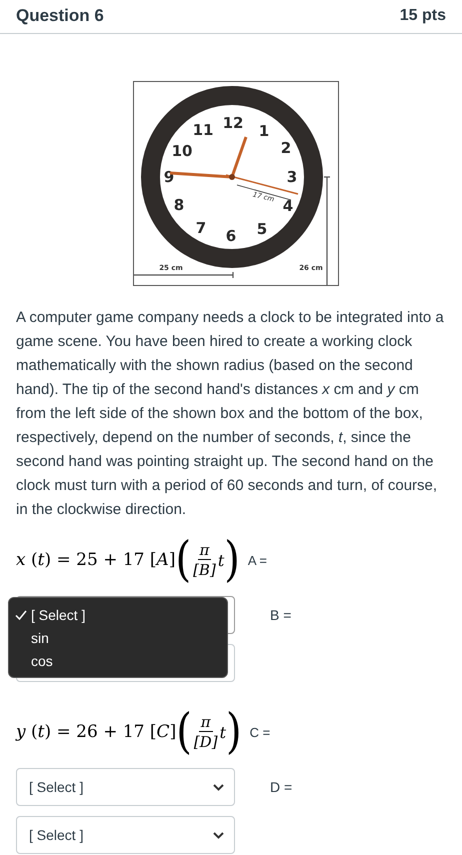 This screenshot has height=855, width=462. Describe the element at coordinates (288, 206) in the screenshot. I see `clock-numeral: 4` at that location.